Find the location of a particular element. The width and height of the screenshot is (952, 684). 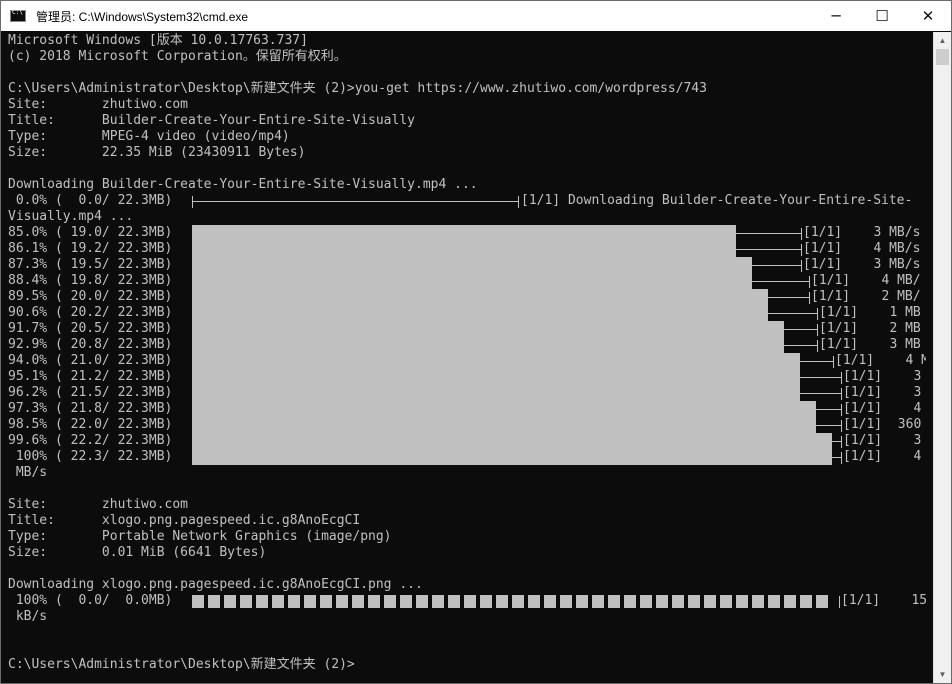

progress-row-stats: 86.1% ( 19.2/ 22.3MB) is located at coordinates (90, 248).